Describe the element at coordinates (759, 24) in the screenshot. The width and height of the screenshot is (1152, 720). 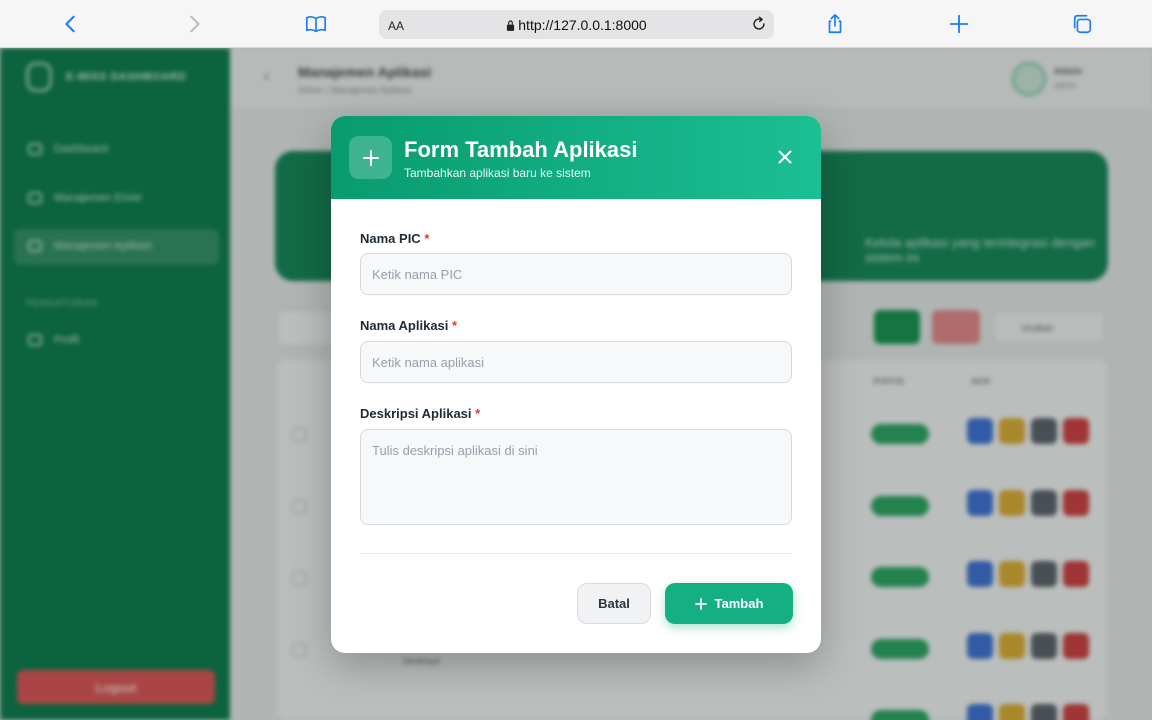
I see `reload-icon` at that location.